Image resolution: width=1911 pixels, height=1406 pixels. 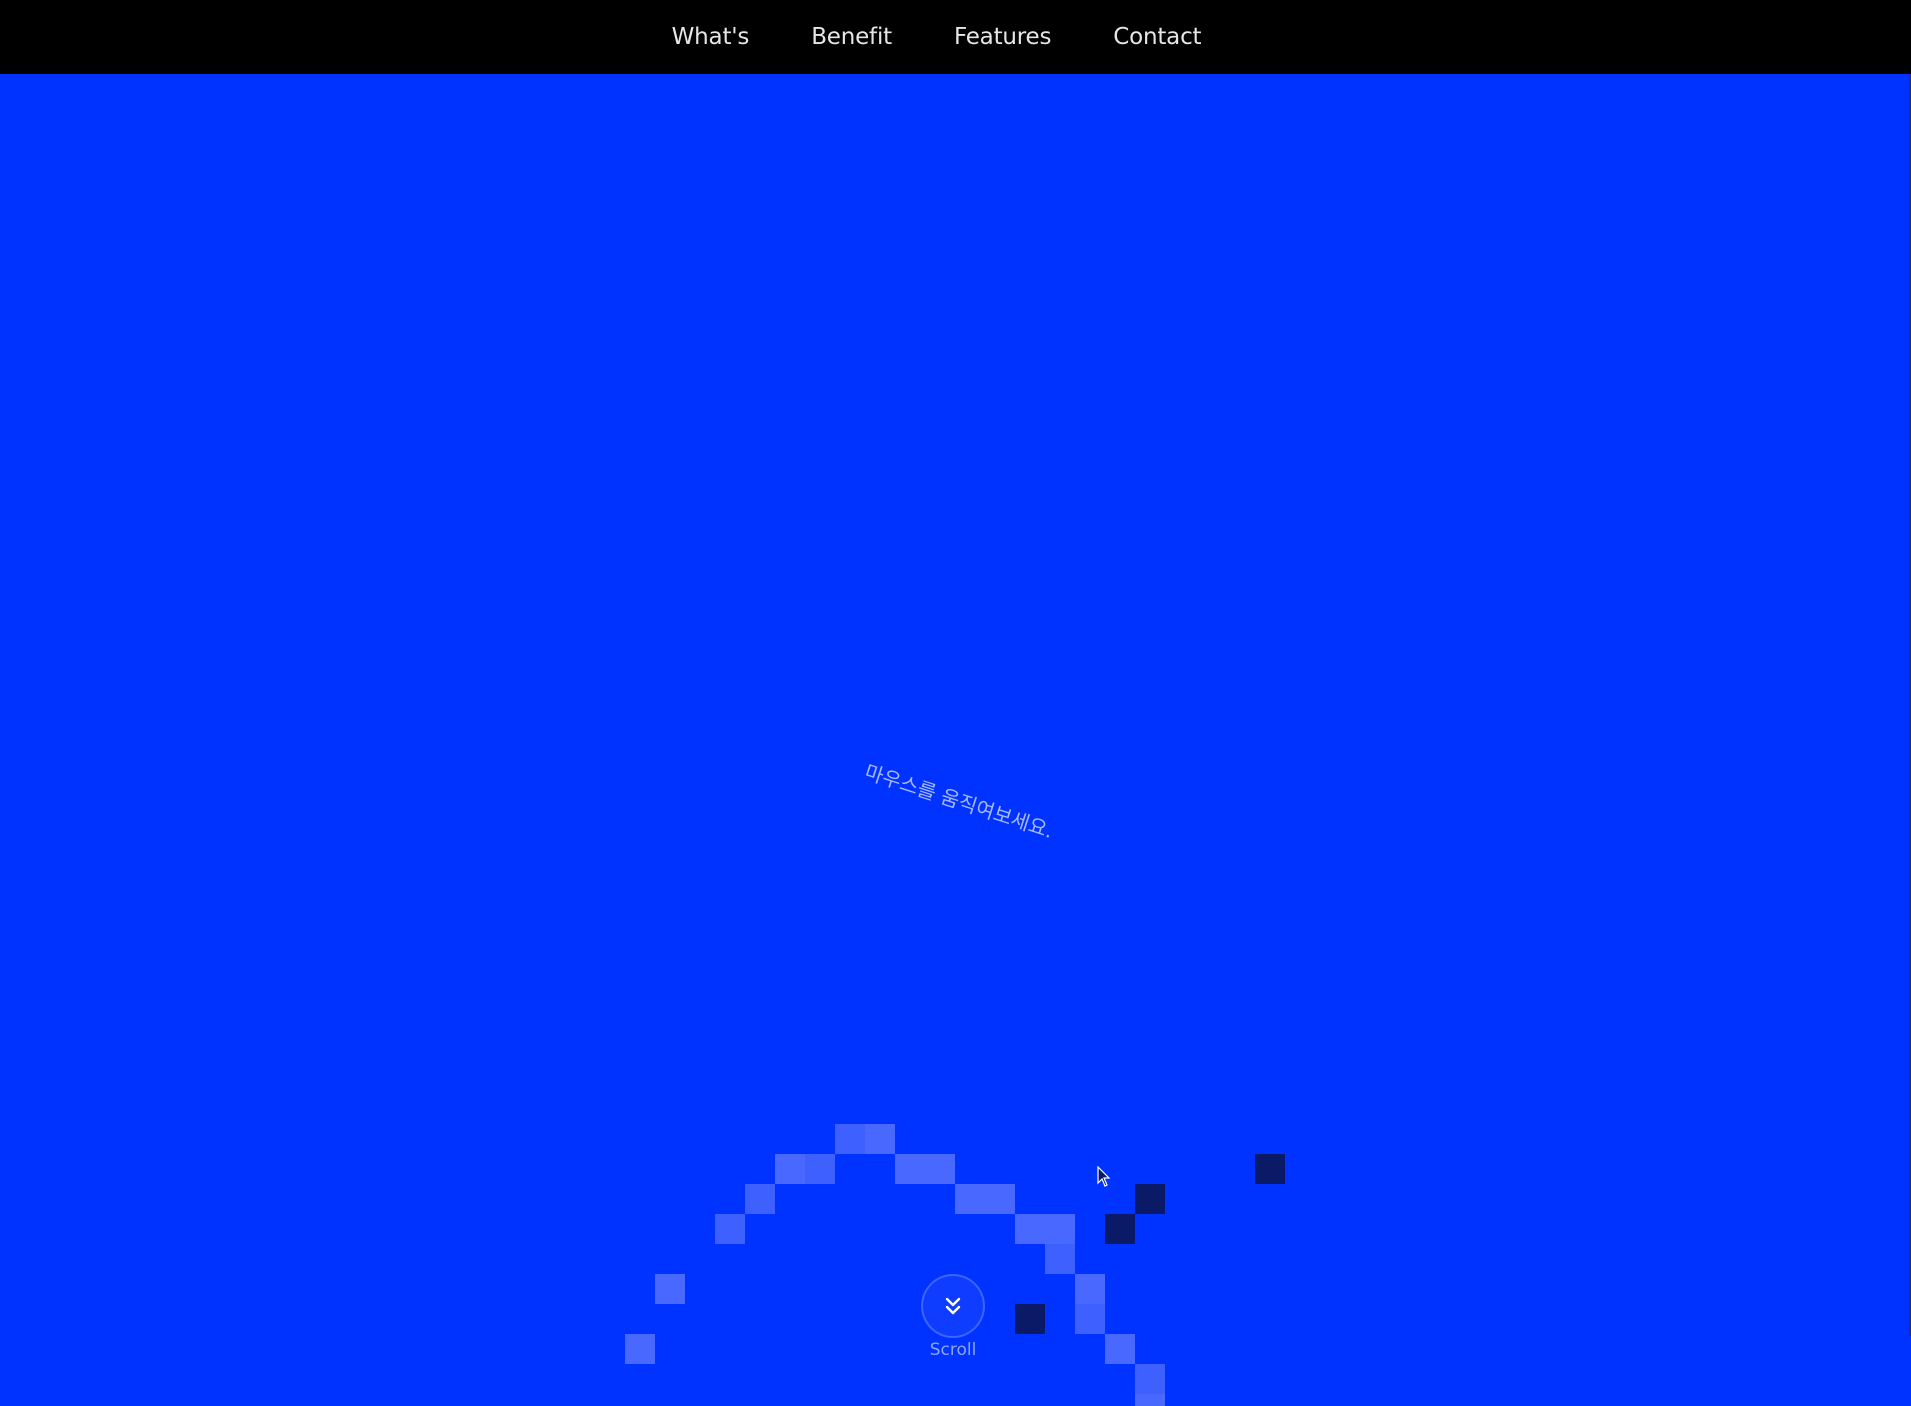 I want to click on nav-link-contact: Contact, so click(x=1157, y=37).